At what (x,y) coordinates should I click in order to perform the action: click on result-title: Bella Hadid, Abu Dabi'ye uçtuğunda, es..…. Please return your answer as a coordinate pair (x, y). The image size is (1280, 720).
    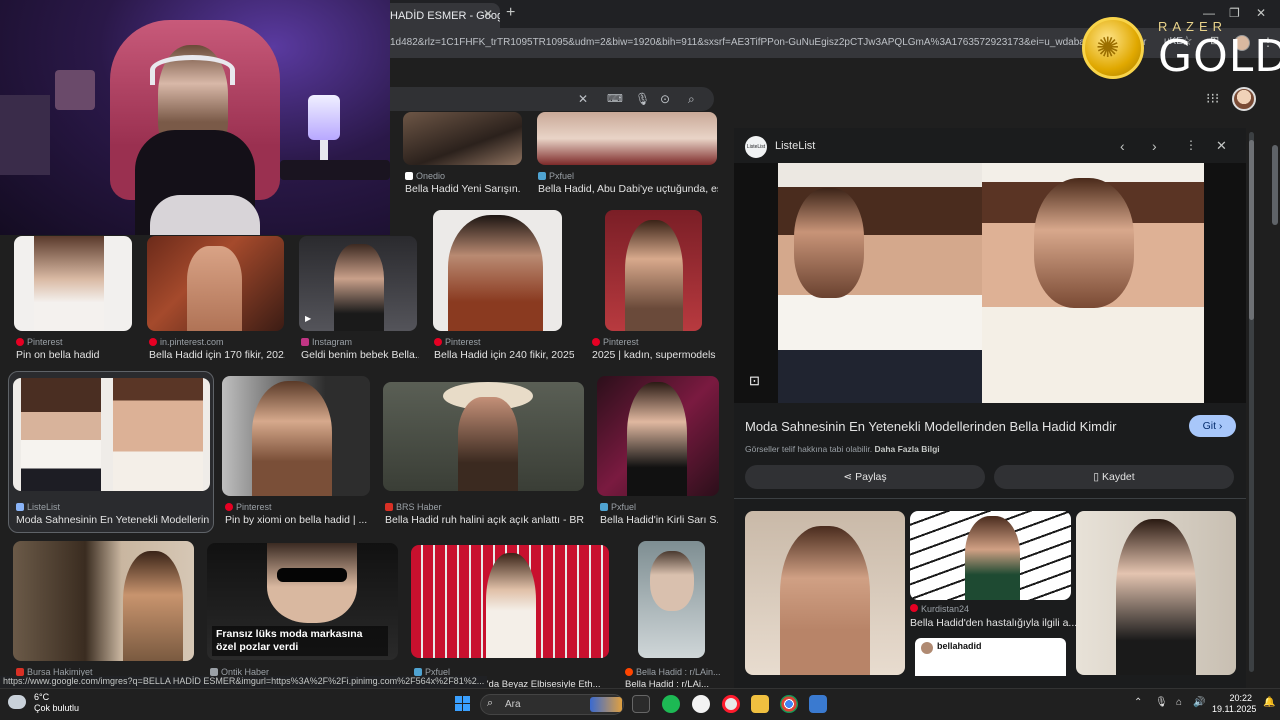
    Looking at the image, I should click on (628, 189).